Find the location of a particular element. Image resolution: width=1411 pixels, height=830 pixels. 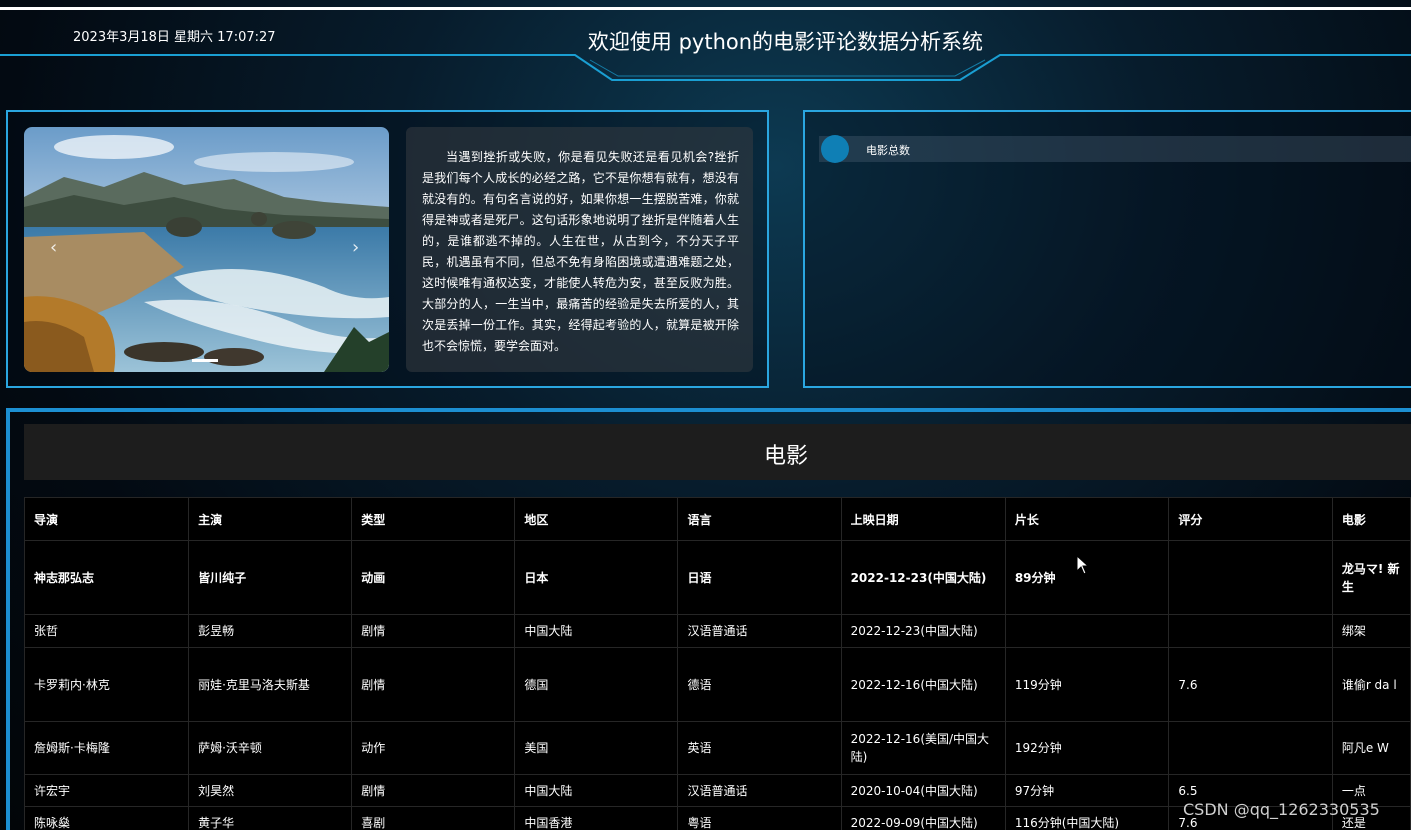

table-cell: 英语 is located at coordinates (759, 748).